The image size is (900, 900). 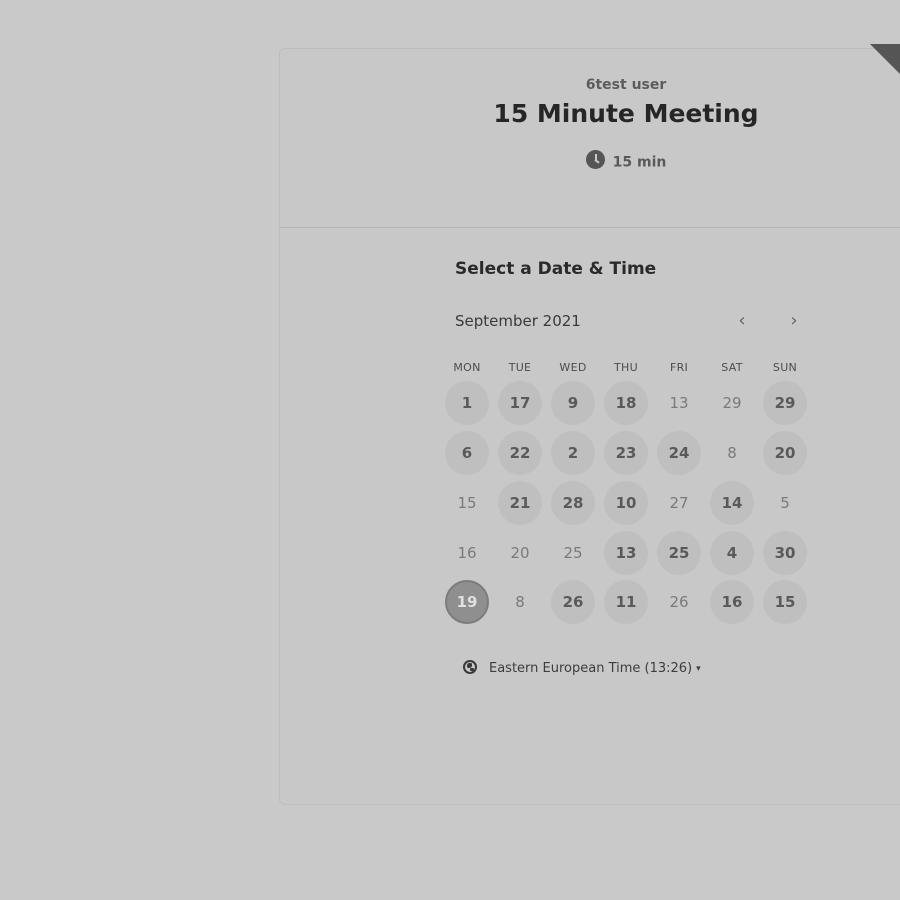 I want to click on weekday-header: THU, so click(x=626, y=367).